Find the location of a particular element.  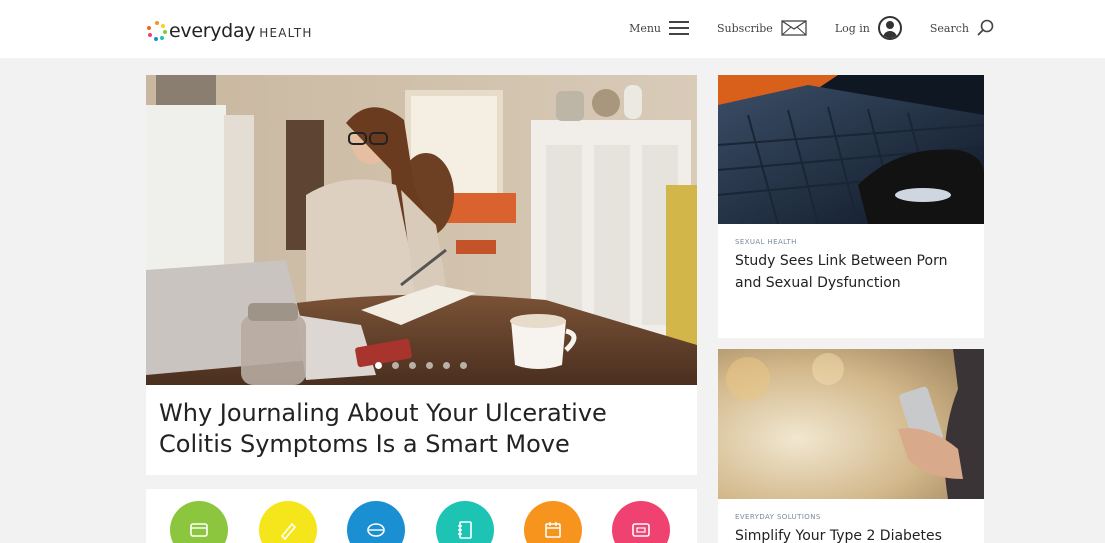

carousel-dots is located at coordinates (426, 365).